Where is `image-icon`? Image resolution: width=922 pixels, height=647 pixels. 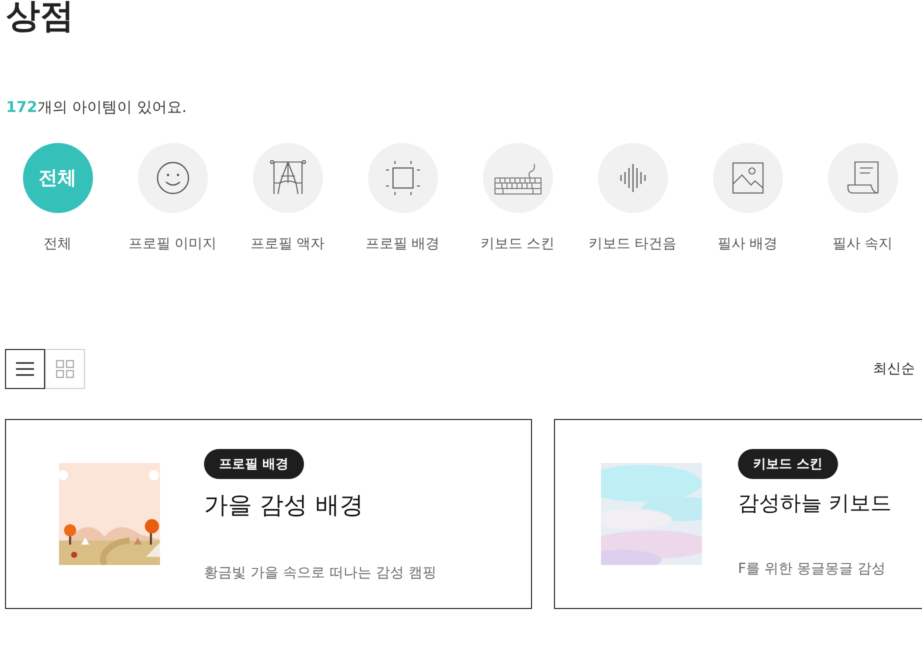
image-icon is located at coordinates (748, 178).